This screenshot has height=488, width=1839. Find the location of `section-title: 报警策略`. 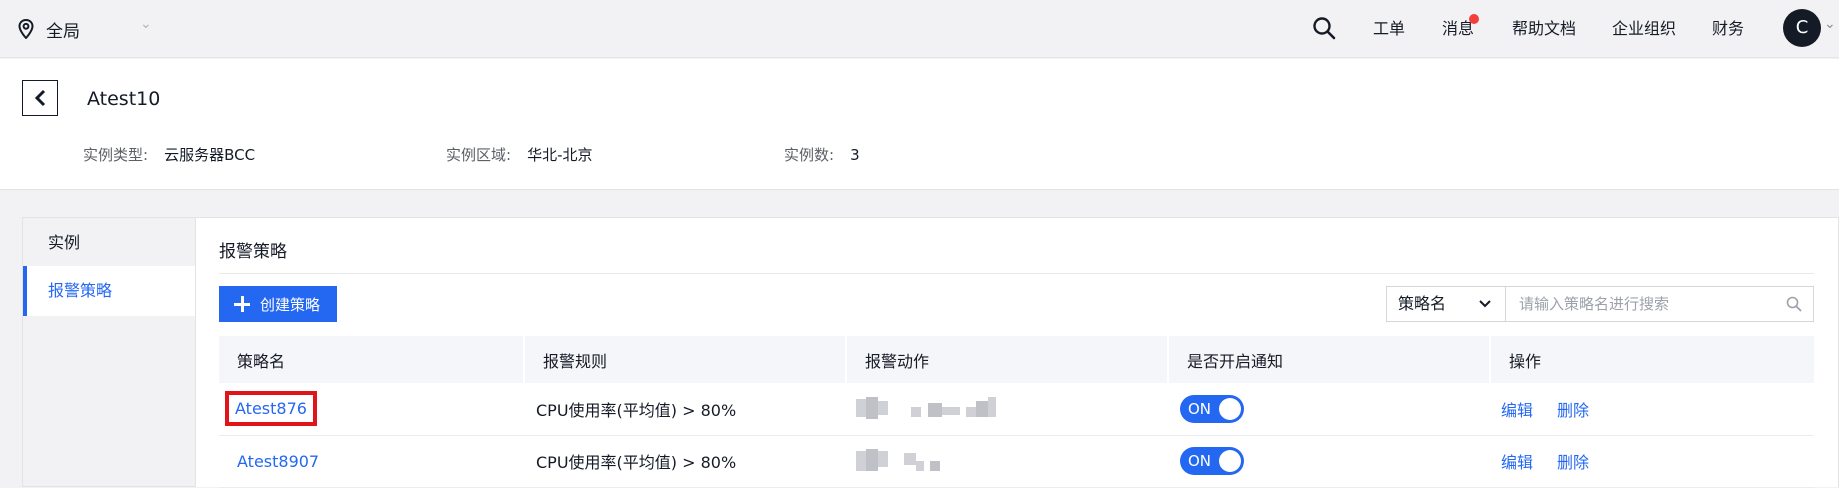

section-title: 报警策略 is located at coordinates (253, 252).